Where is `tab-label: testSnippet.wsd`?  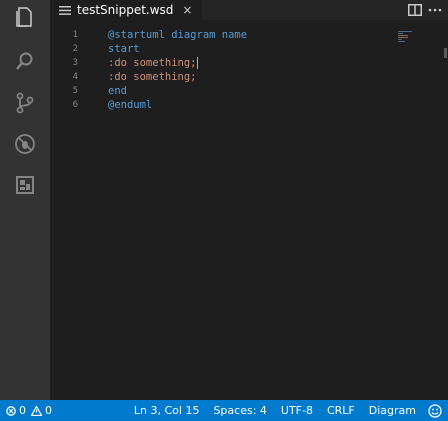 tab-label: testSnippet.wsd is located at coordinates (125, 10).